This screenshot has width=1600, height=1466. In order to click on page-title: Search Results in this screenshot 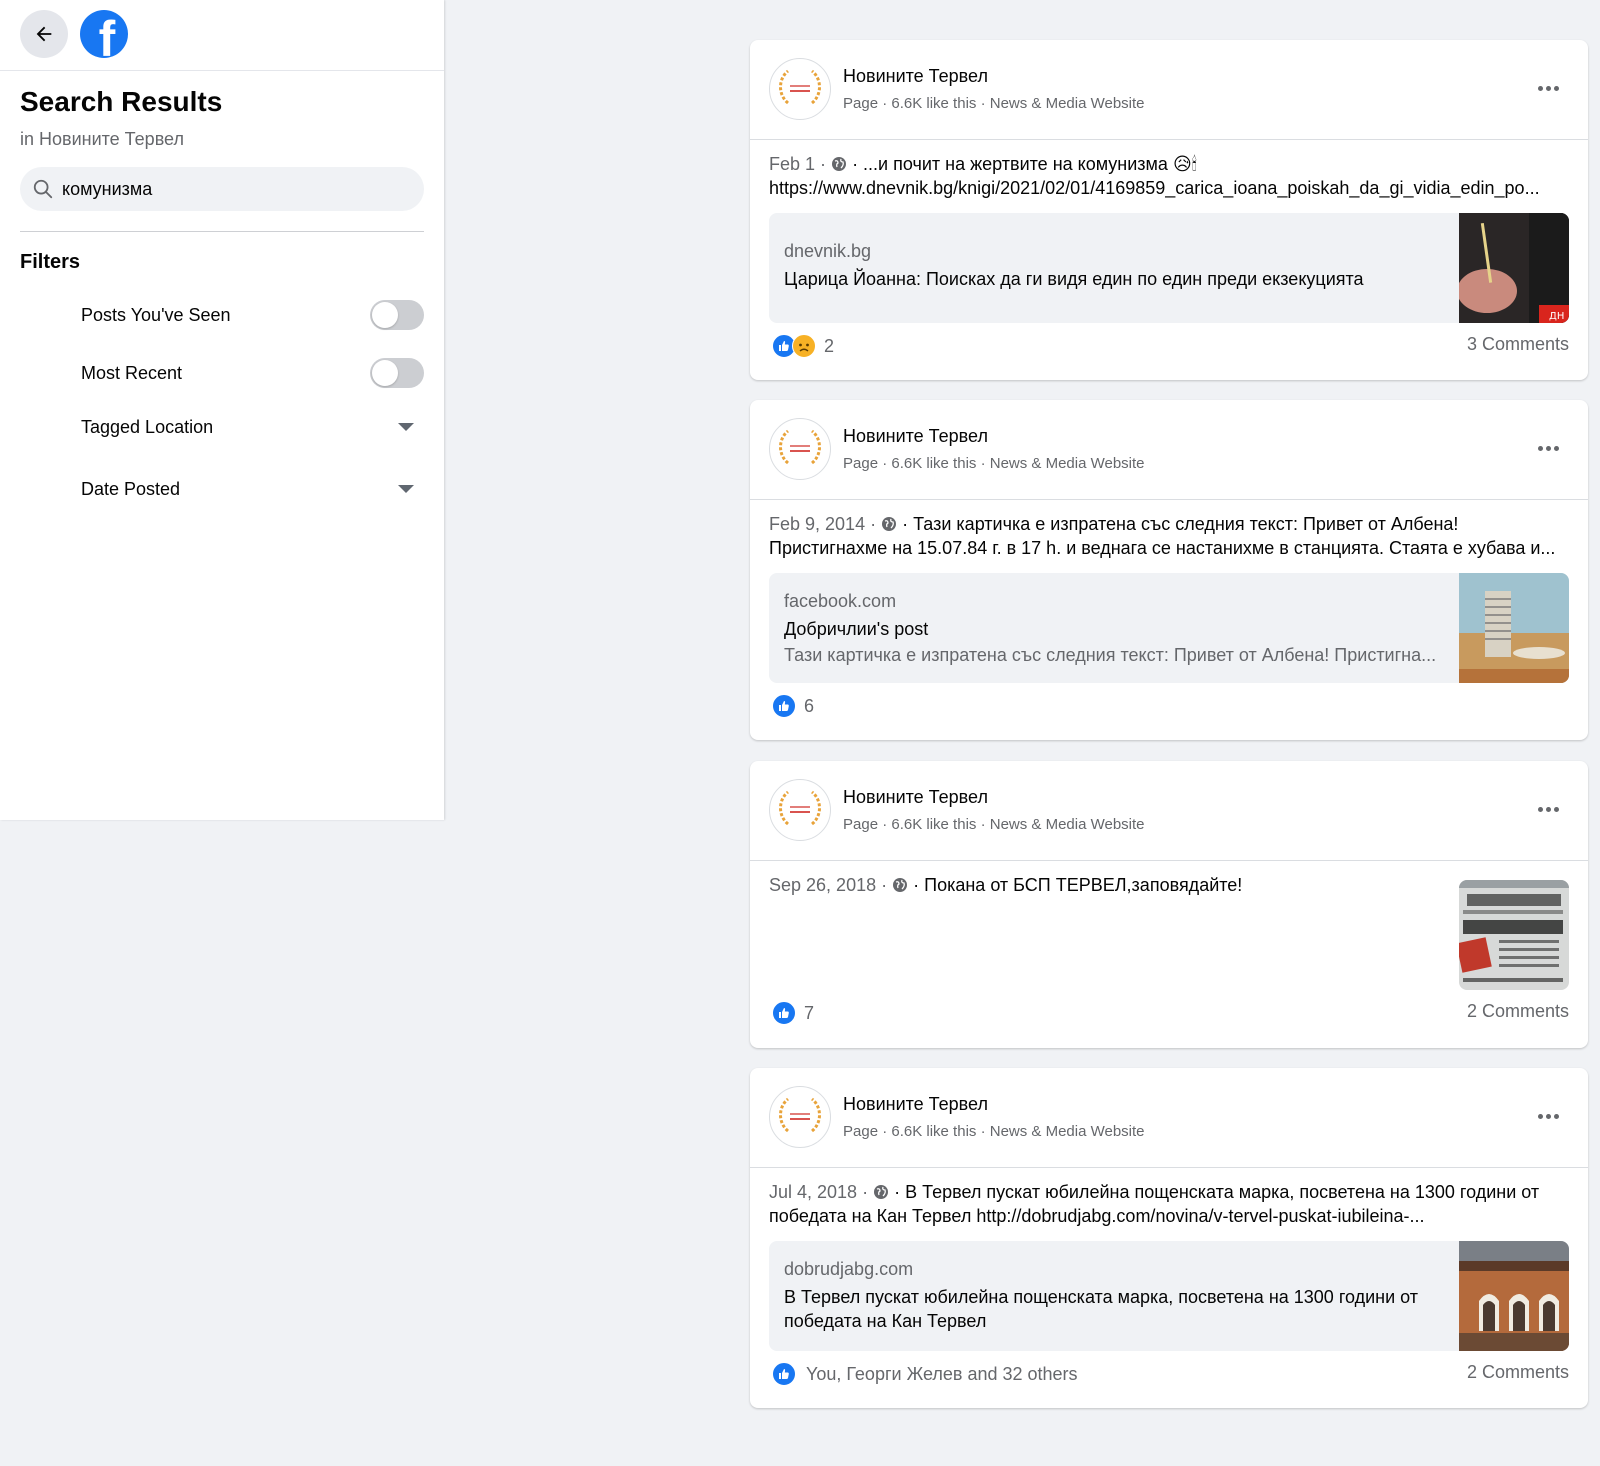, I will do `click(121, 101)`.